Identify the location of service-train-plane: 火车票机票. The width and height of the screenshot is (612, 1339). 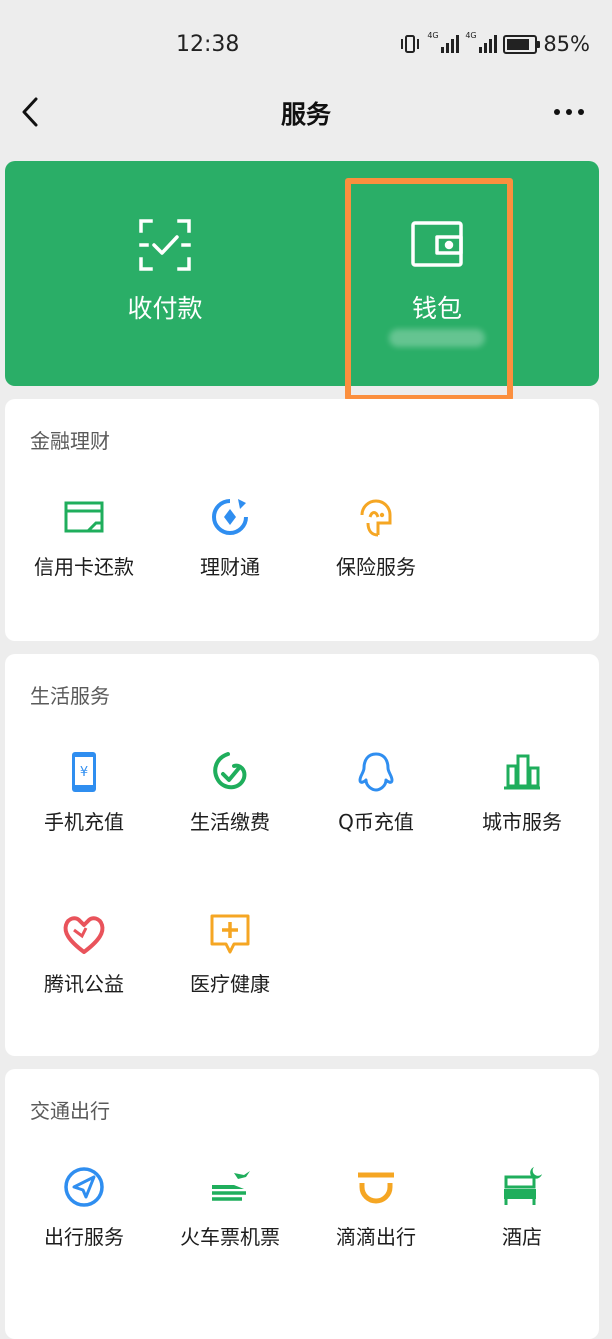
(230, 1207).